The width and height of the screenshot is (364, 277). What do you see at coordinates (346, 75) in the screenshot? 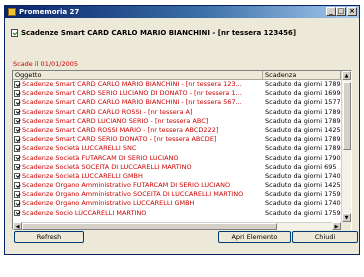
I see `scroll-up-arrow-icon: ▲` at bounding box center [346, 75].